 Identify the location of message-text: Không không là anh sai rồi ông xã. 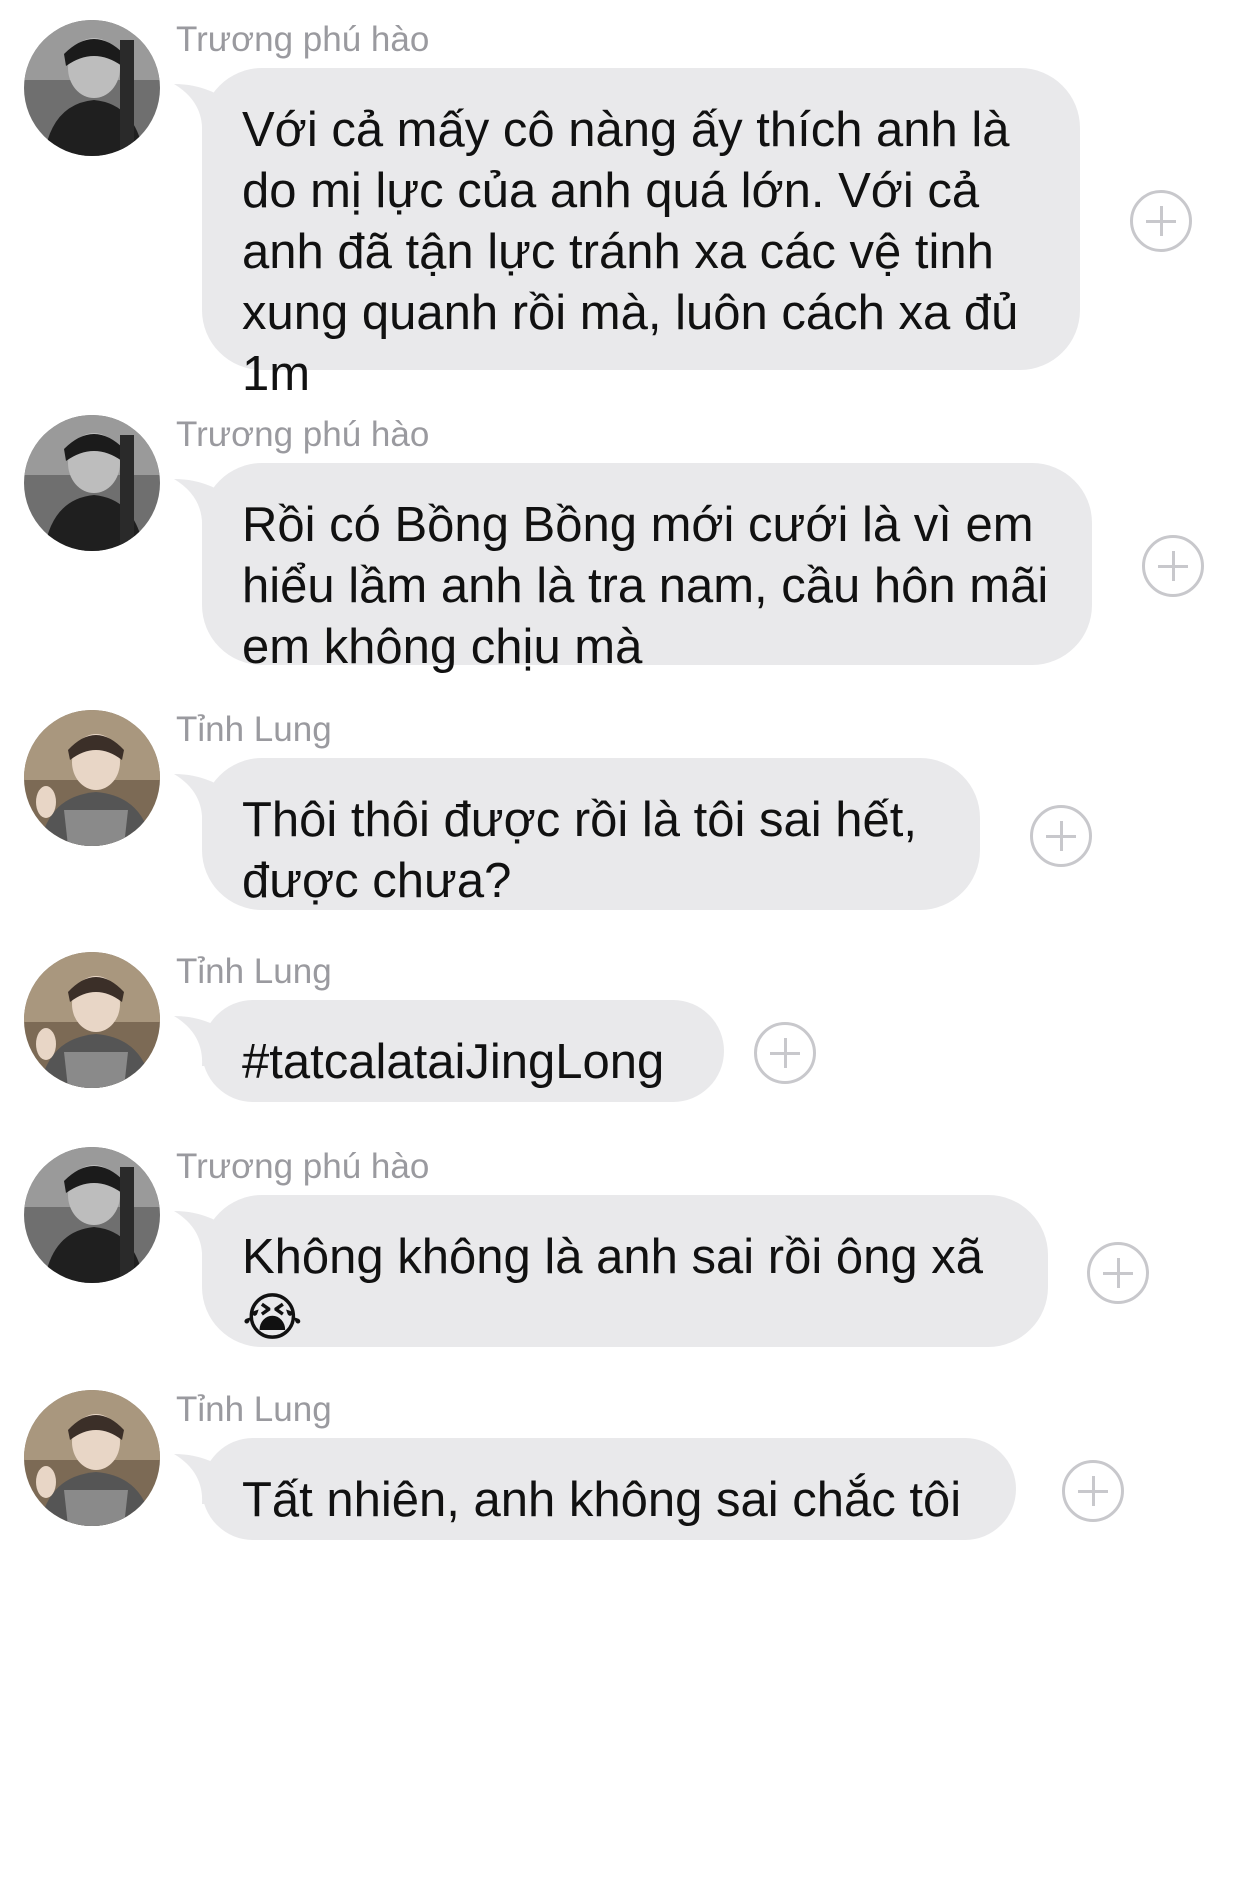
(612, 1257).